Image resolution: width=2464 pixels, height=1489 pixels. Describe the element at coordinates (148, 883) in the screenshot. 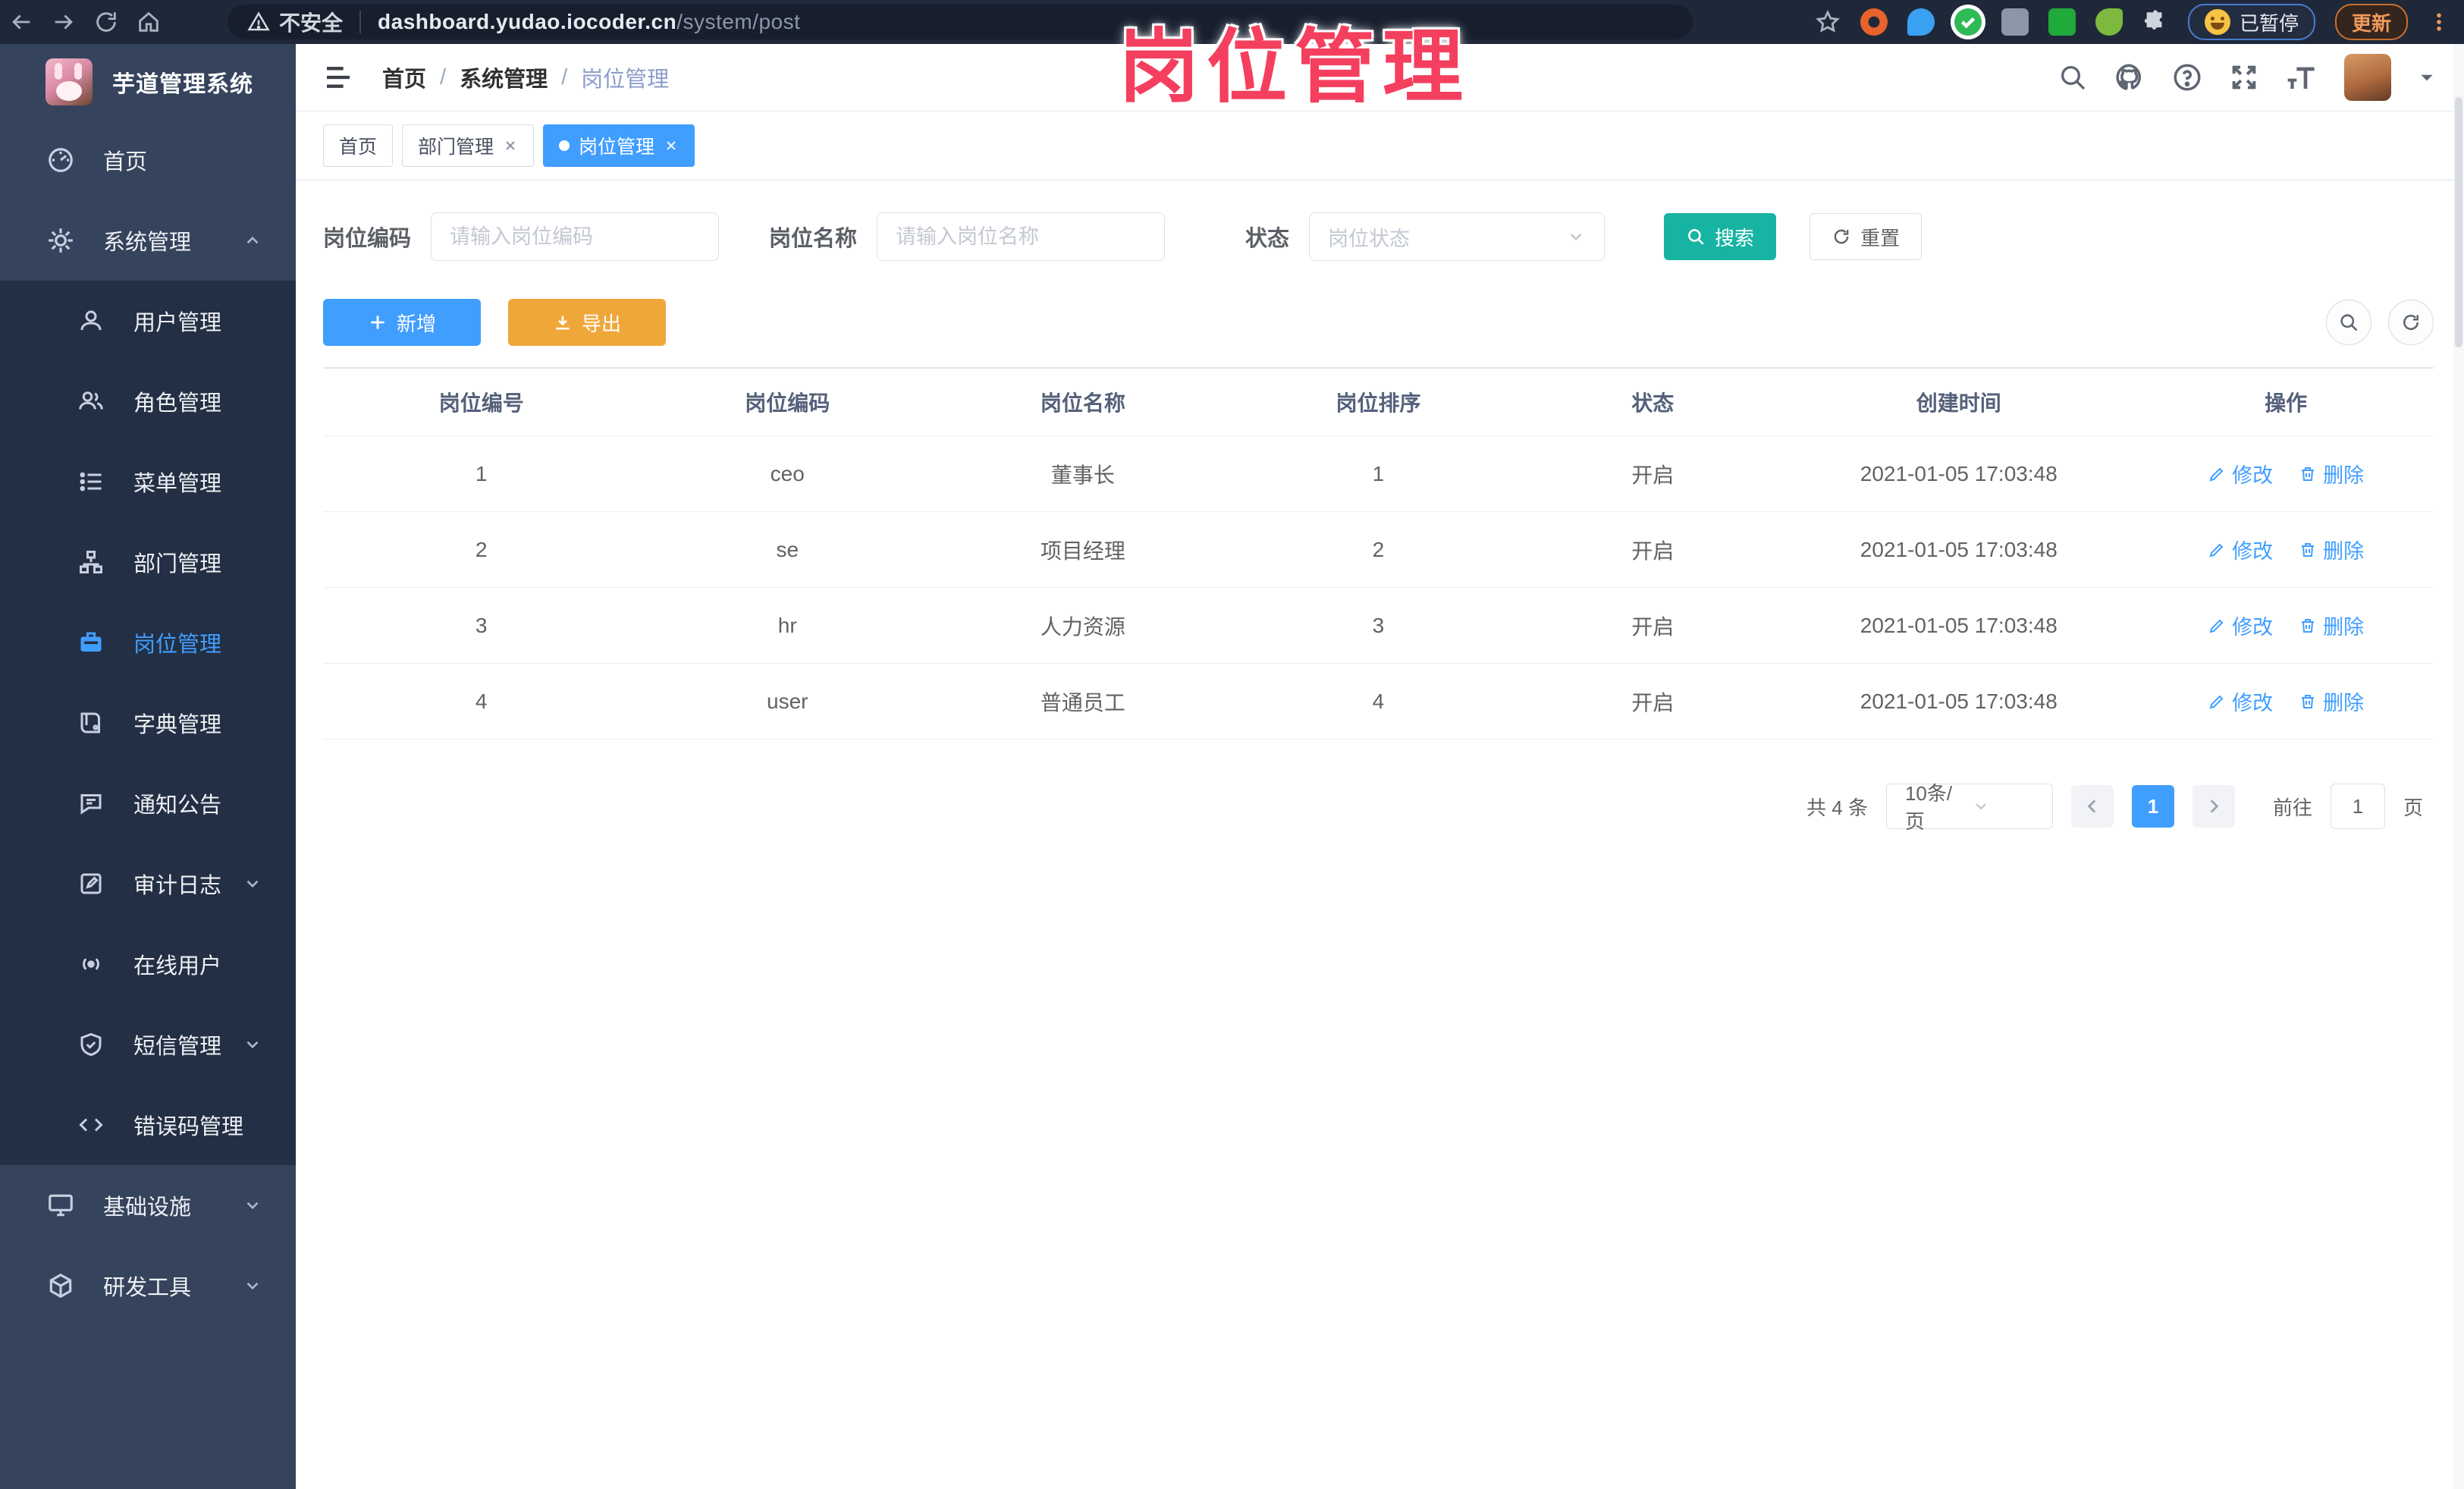

I see `sidebar-item-audit-logs: 审计日志` at that location.